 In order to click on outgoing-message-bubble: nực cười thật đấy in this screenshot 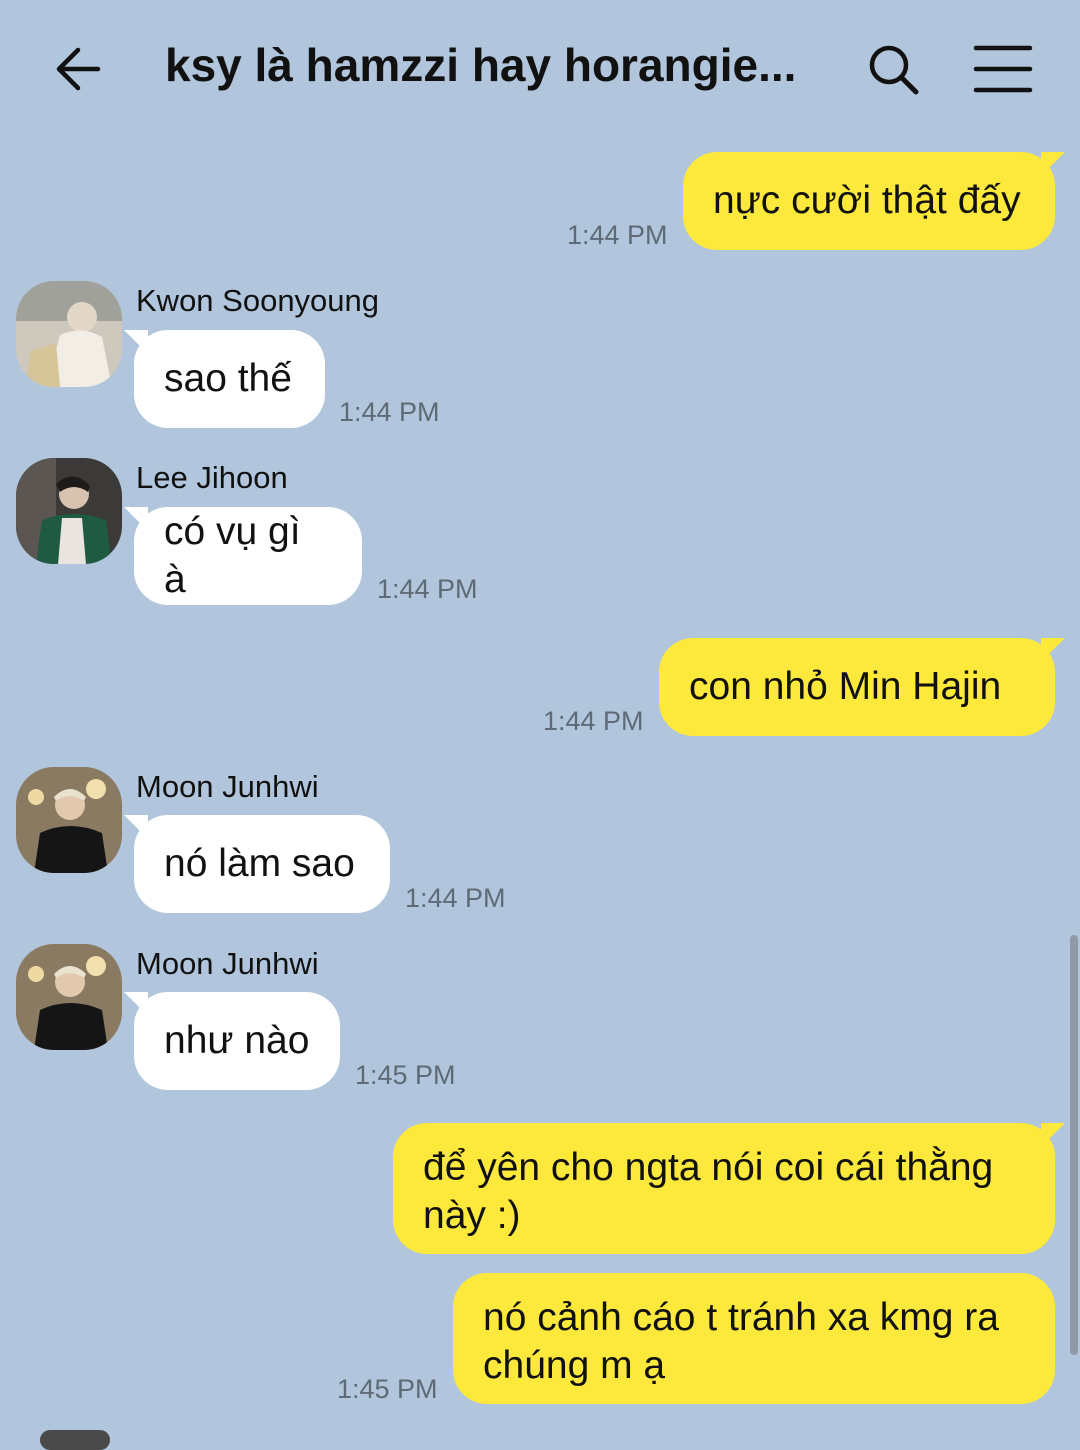, I will do `click(874, 201)`.